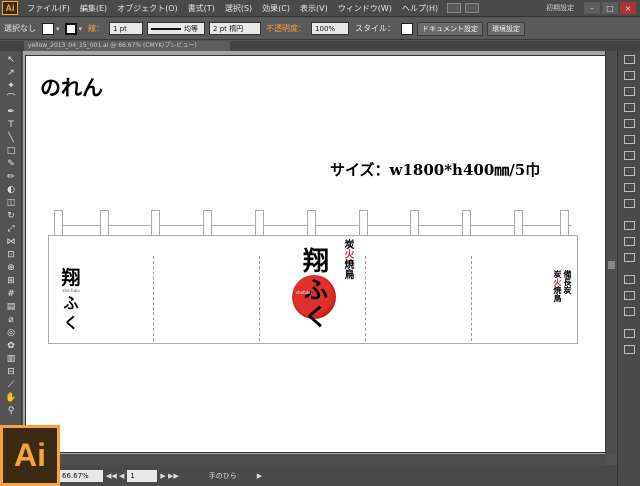  I want to click on menu-edit: 編集(E), so click(93, 8).